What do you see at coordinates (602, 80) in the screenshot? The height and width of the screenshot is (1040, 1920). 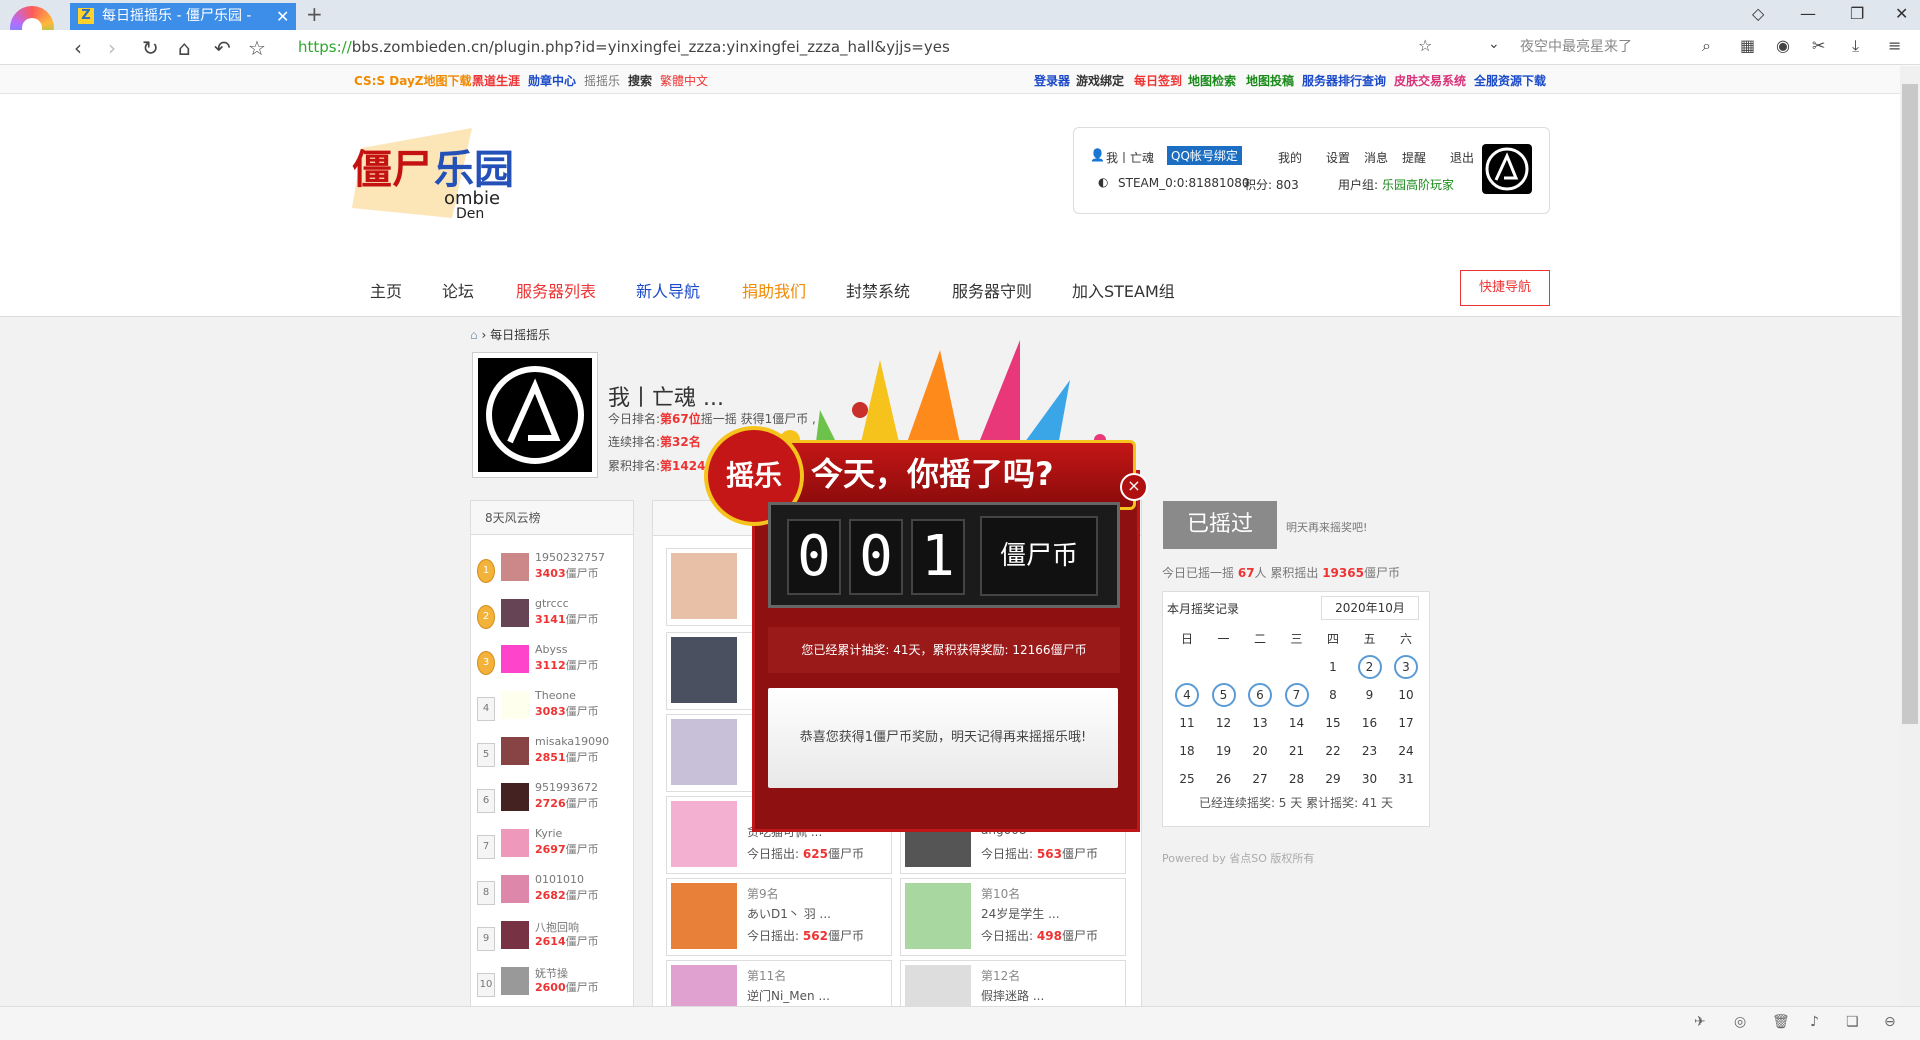 I see `bookmark-link: 摇摇乐` at bounding box center [602, 80].